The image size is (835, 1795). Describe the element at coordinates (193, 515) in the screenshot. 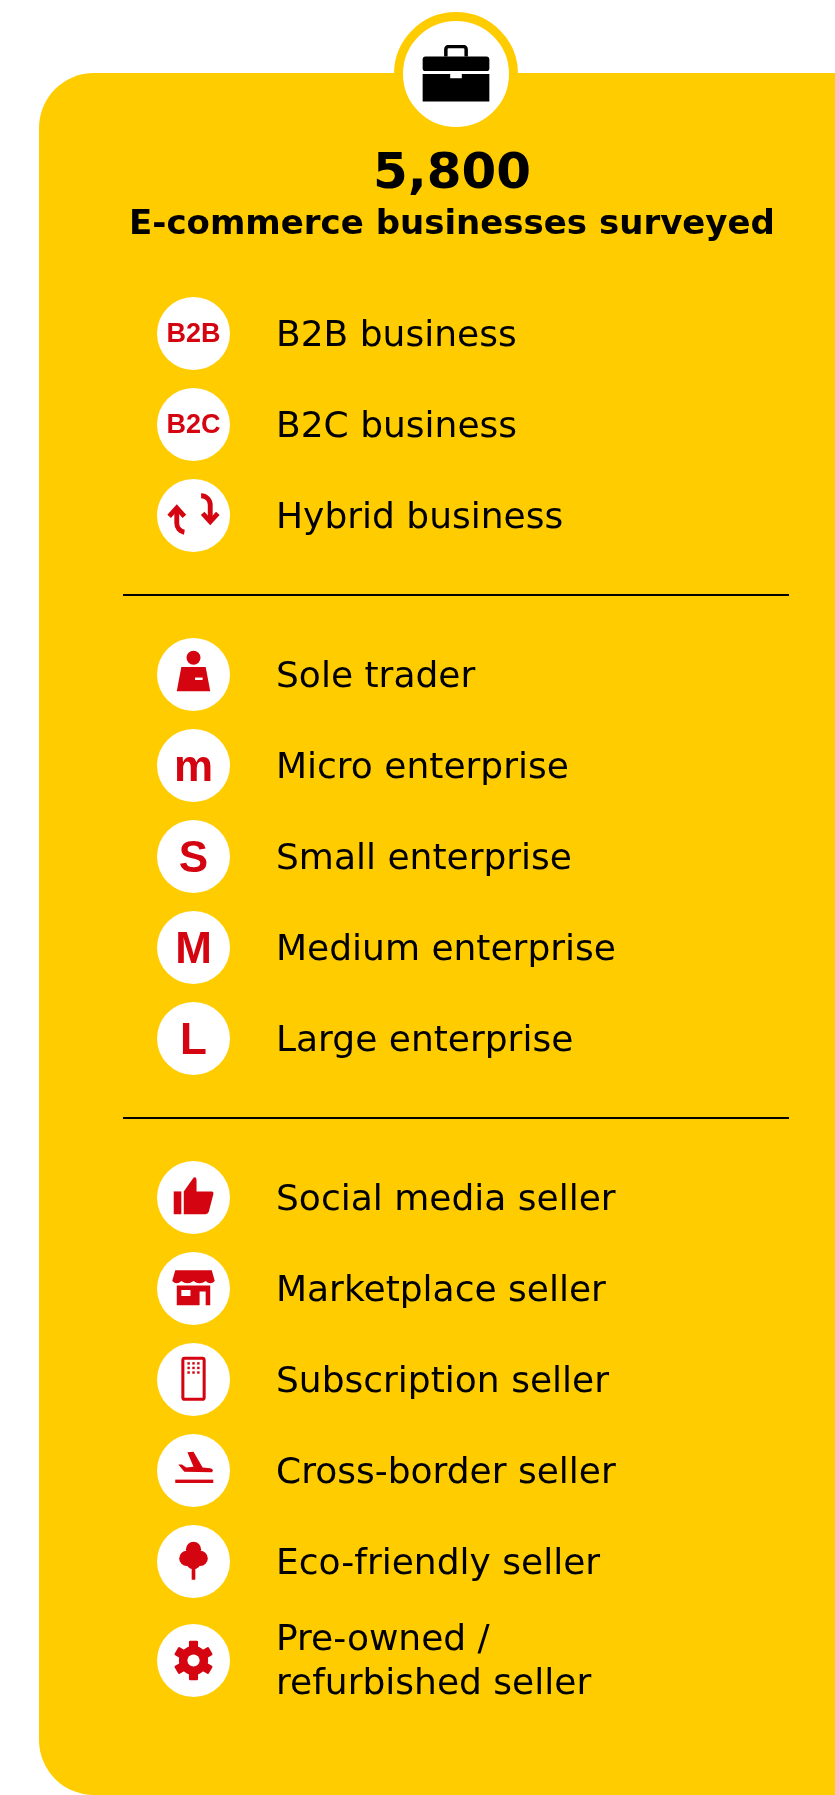

I see `arrows-icon` at that location.